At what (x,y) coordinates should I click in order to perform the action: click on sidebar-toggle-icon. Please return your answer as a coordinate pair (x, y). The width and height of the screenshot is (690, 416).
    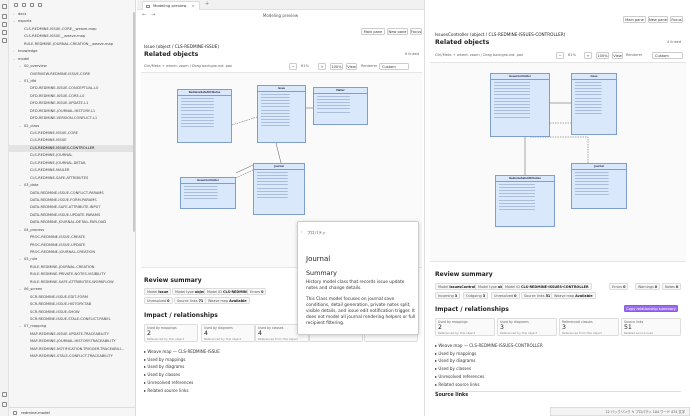
    Looking at the image, I should click on (4, 6).